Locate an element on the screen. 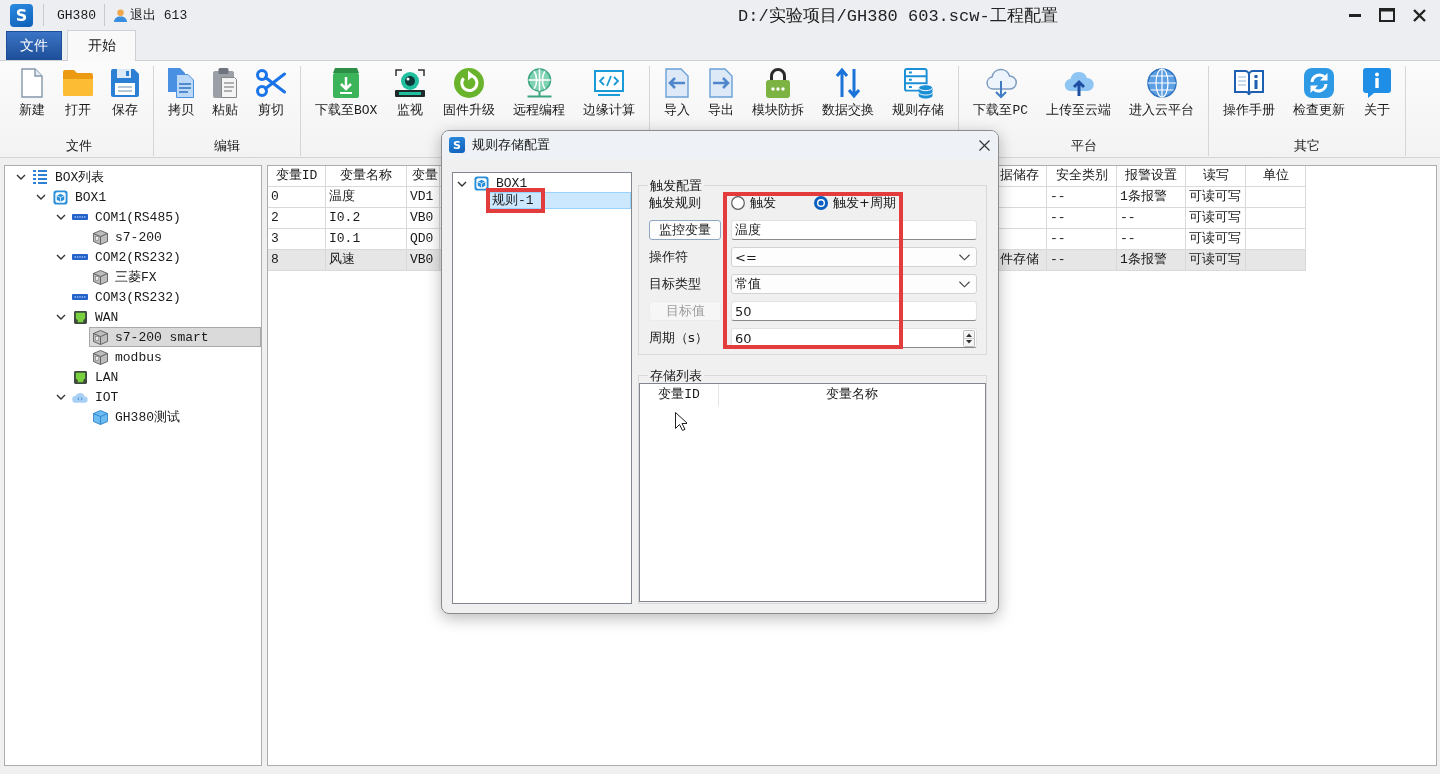  column-header: 安全类别 is located at coordinates (1082, 176).